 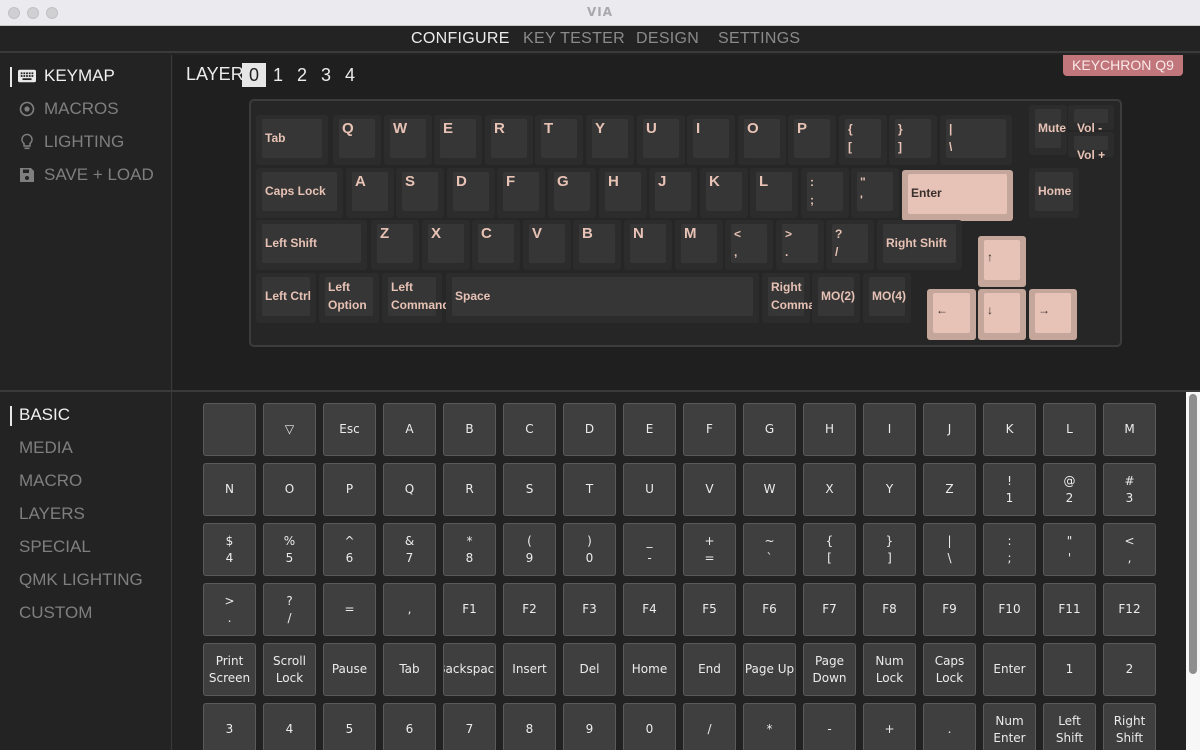 I want to click on category-special: SPECIAL, so click(x=55, y=547).